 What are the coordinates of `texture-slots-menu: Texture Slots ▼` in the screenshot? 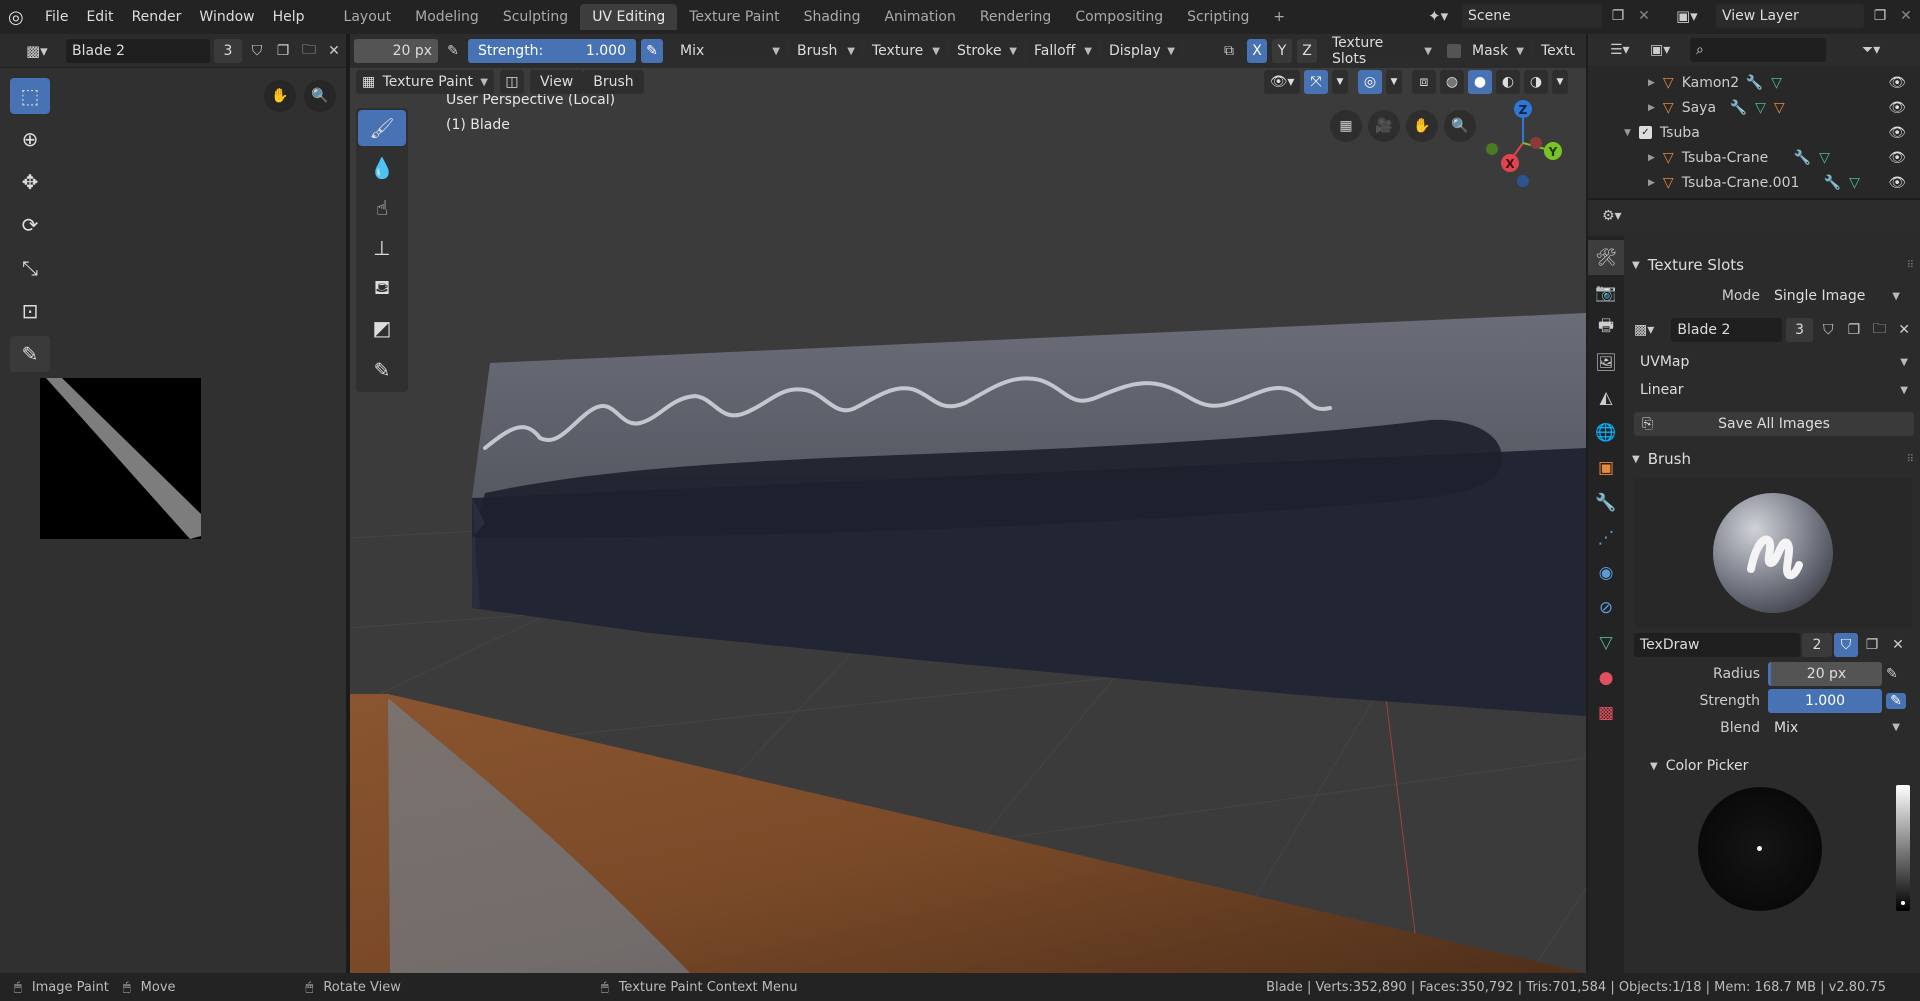 It's located at (1382, 51).